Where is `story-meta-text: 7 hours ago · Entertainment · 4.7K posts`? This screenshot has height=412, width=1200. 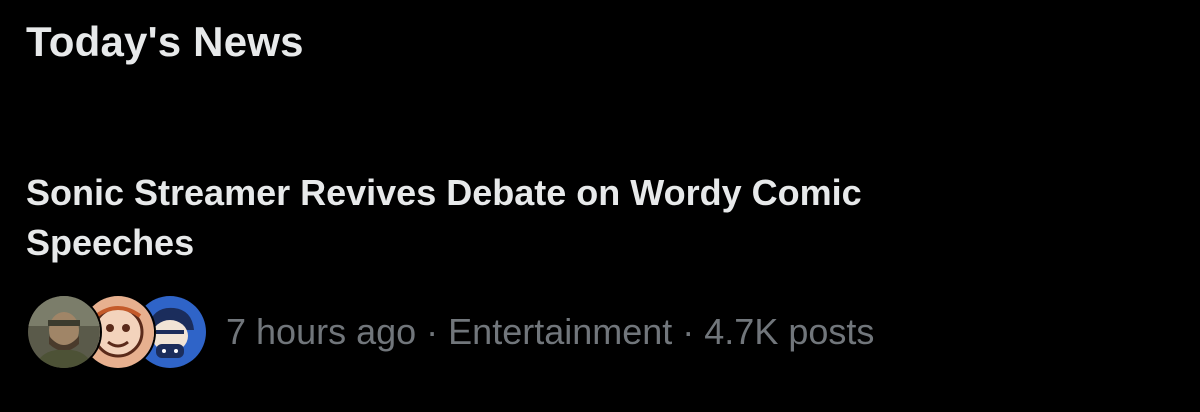 story-meta-text: 7 hours ago · Entertainment · 4.7K posts is located at coordinates (550, 332).